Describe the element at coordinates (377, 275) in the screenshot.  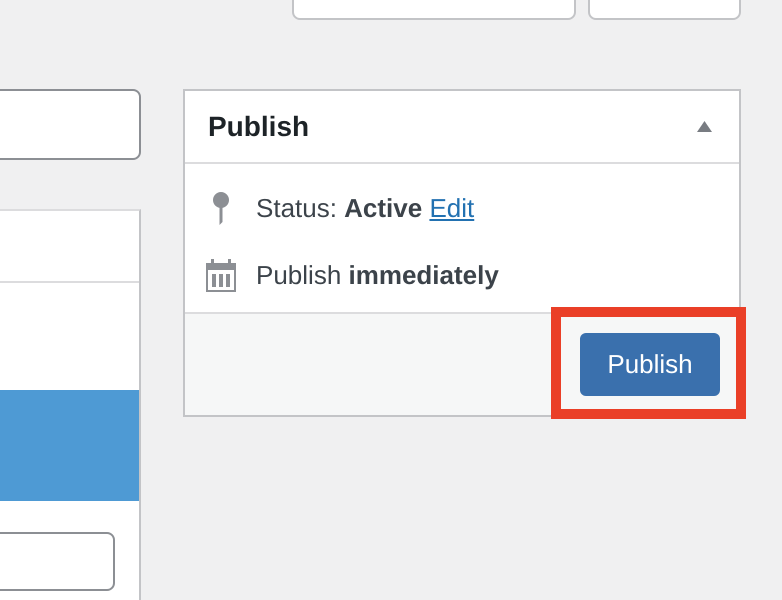
I see `schedule-text: Publish immediately` at that location.